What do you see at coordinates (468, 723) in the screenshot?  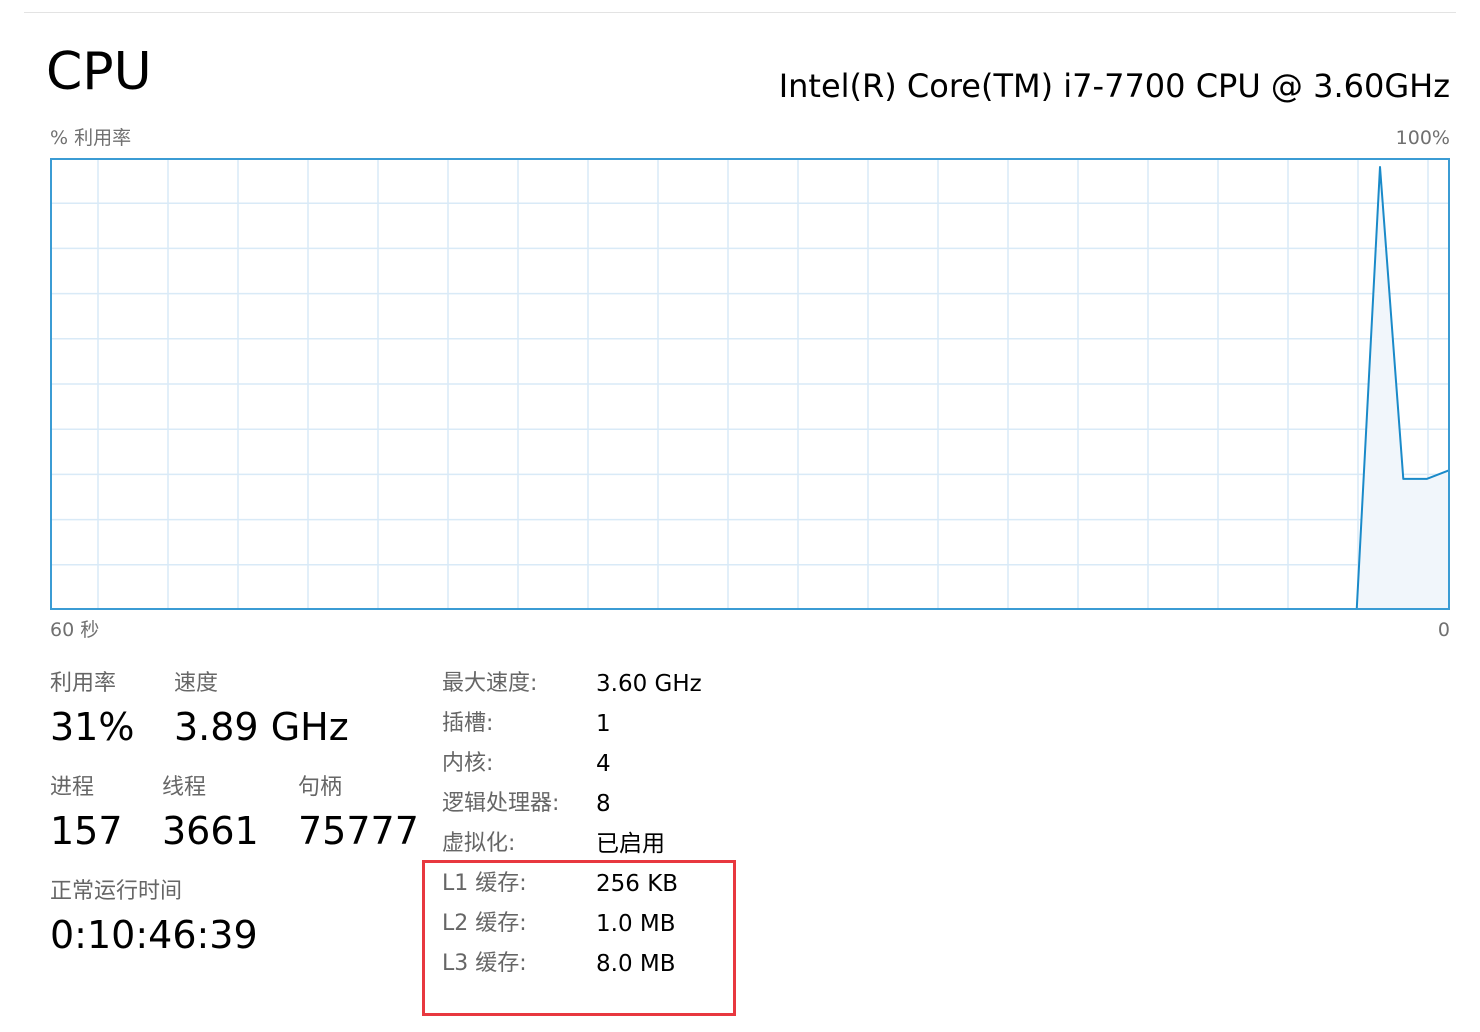 I see `sockets-label: 插槽:` at bounding box center [468, 723].